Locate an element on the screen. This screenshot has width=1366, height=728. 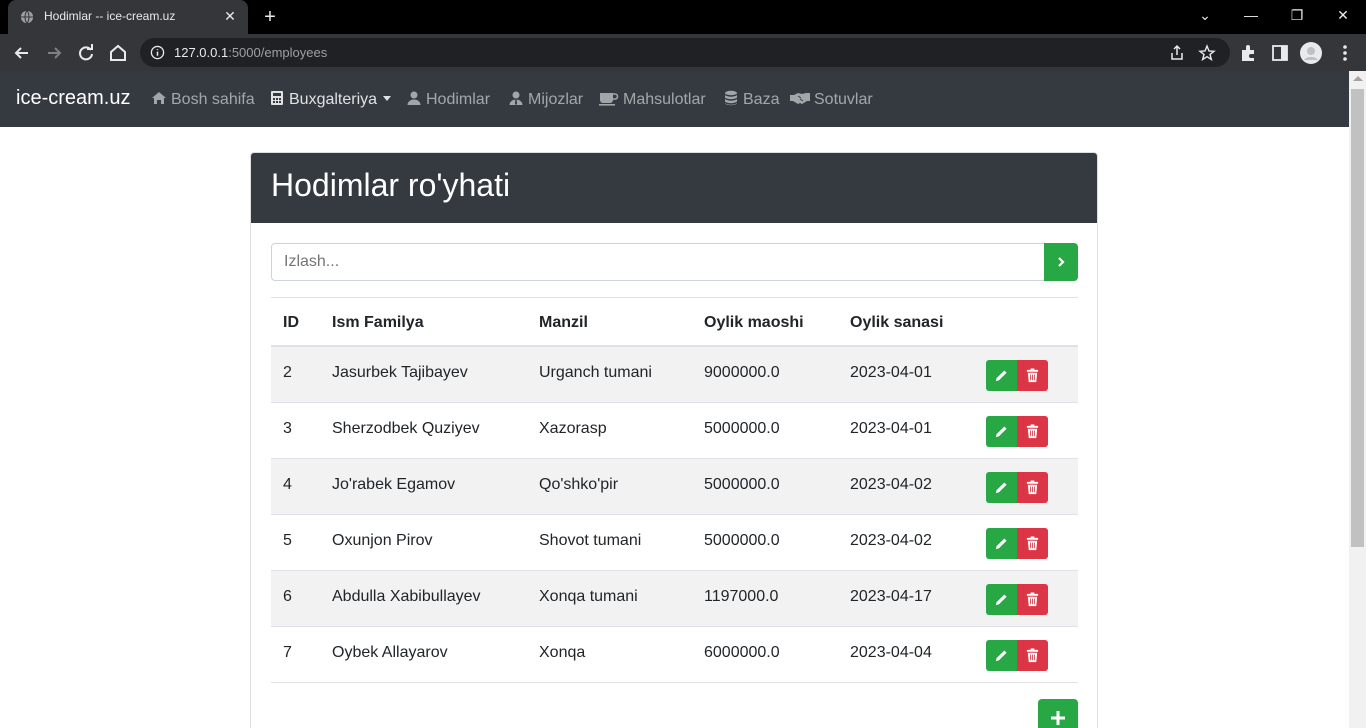
share-icon is located at coordinates (1177, 53).